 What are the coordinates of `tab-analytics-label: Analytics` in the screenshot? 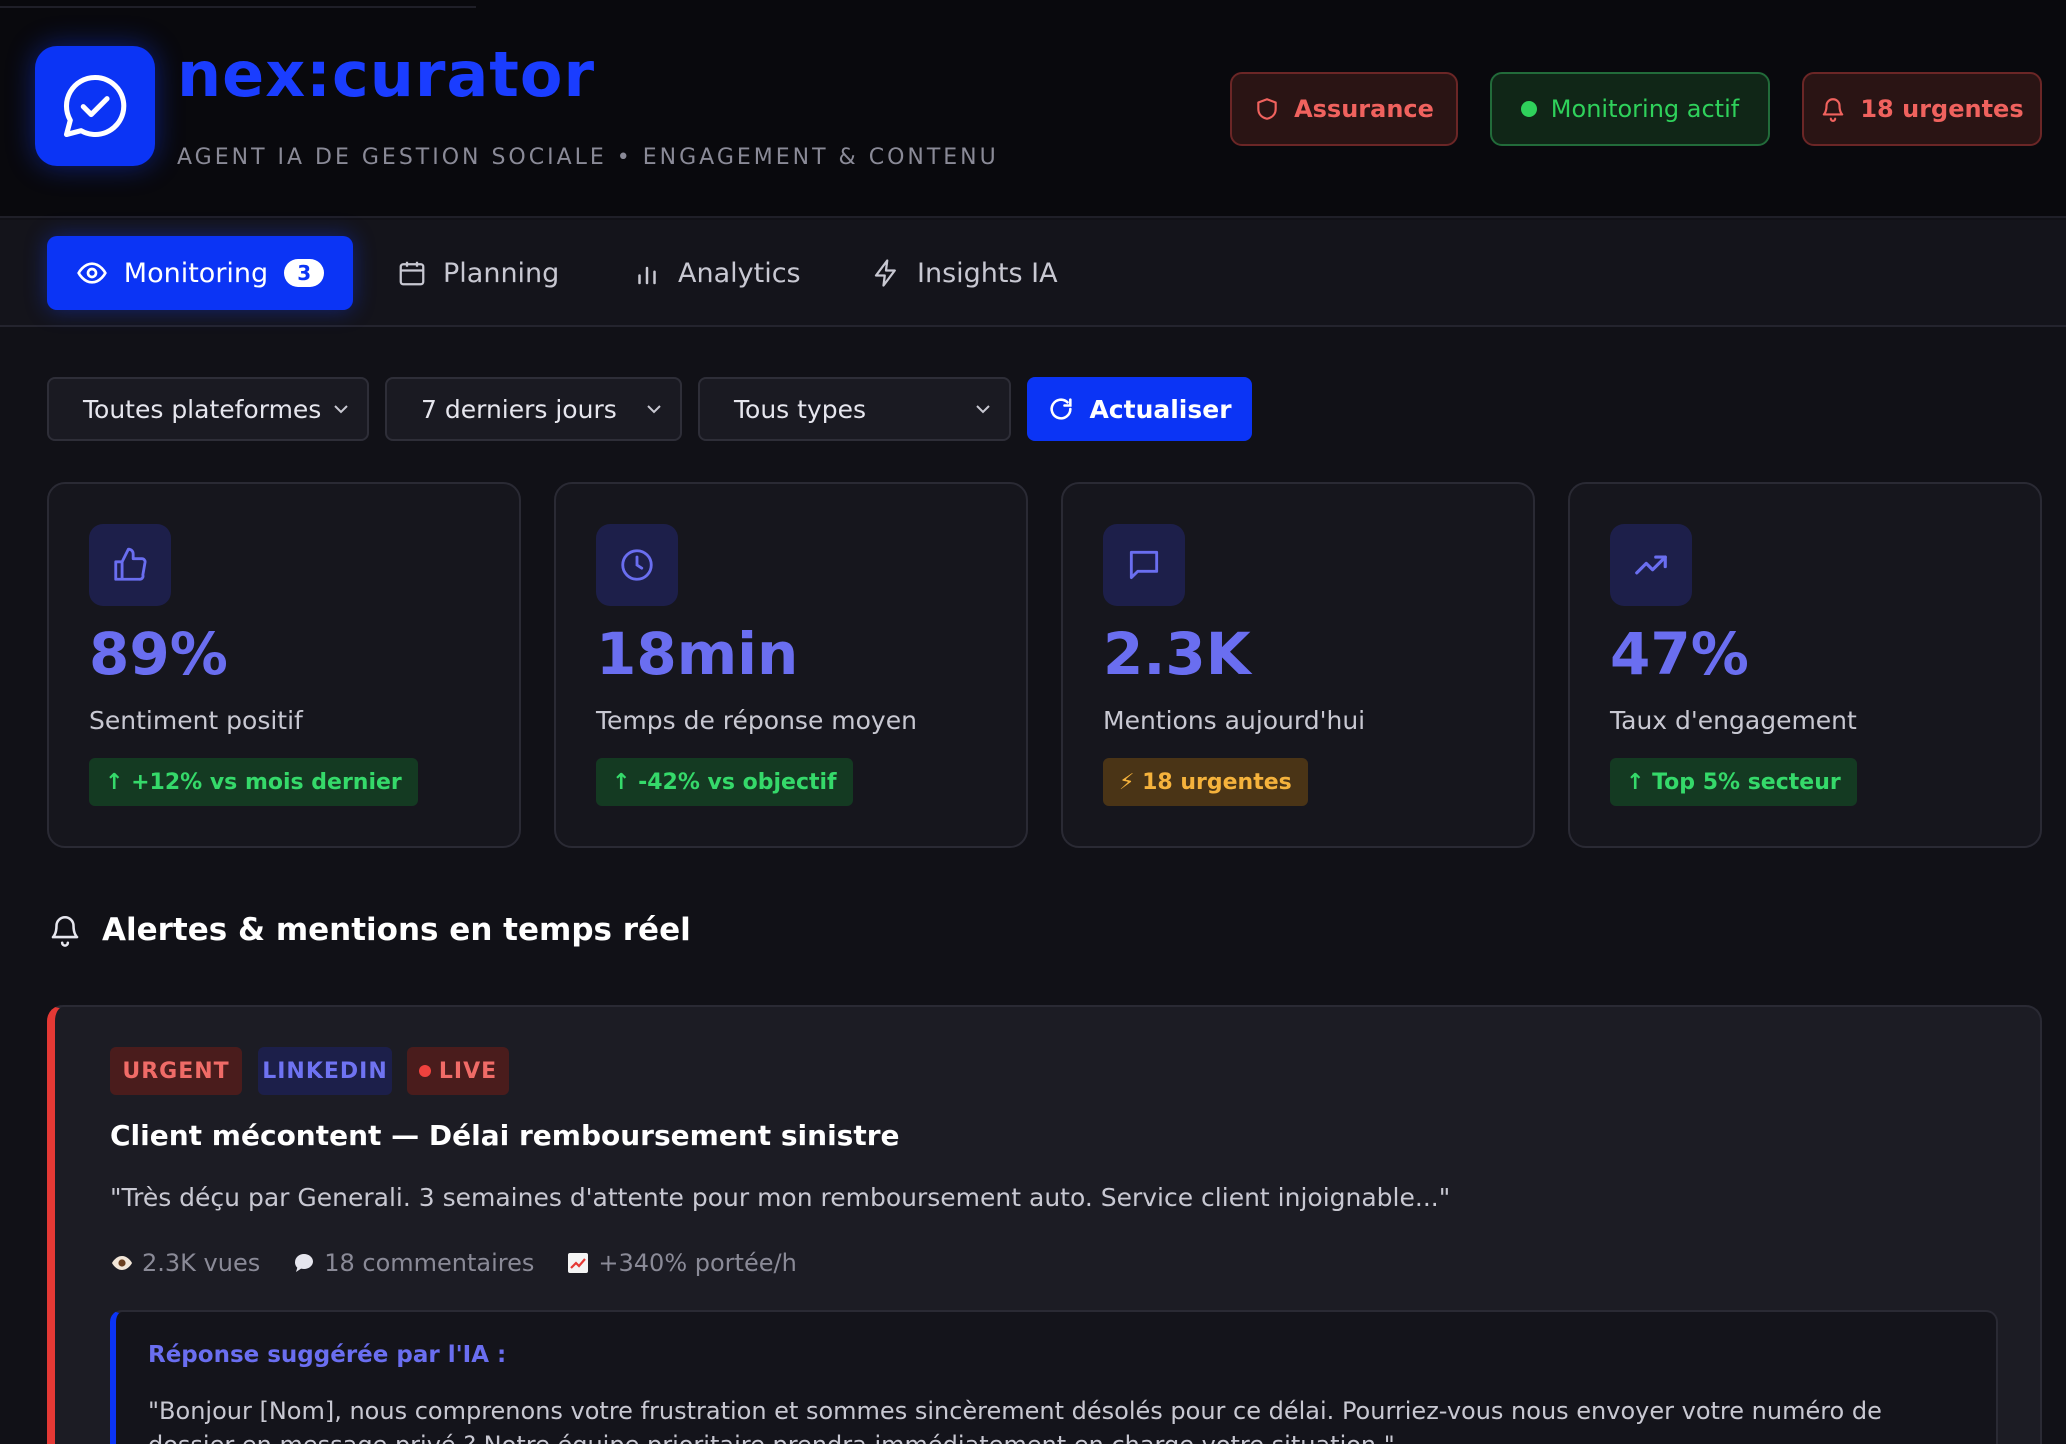 It's located at (739, 273).